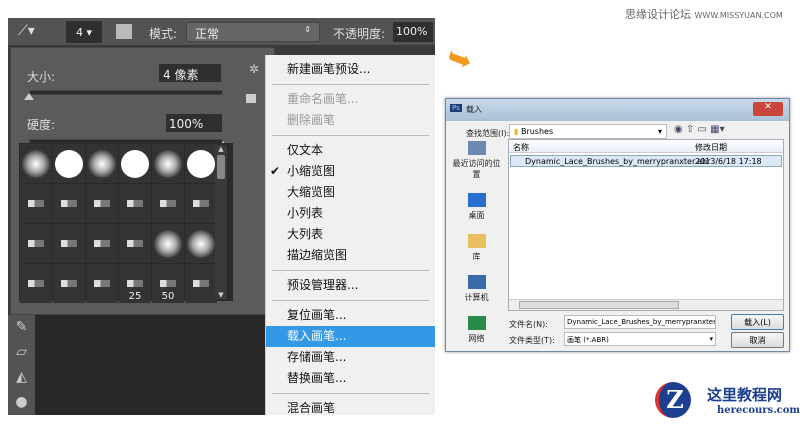  Describe the element at coordinates (521, 147) in the screenshot. I see `column-name: 名称` at that location.